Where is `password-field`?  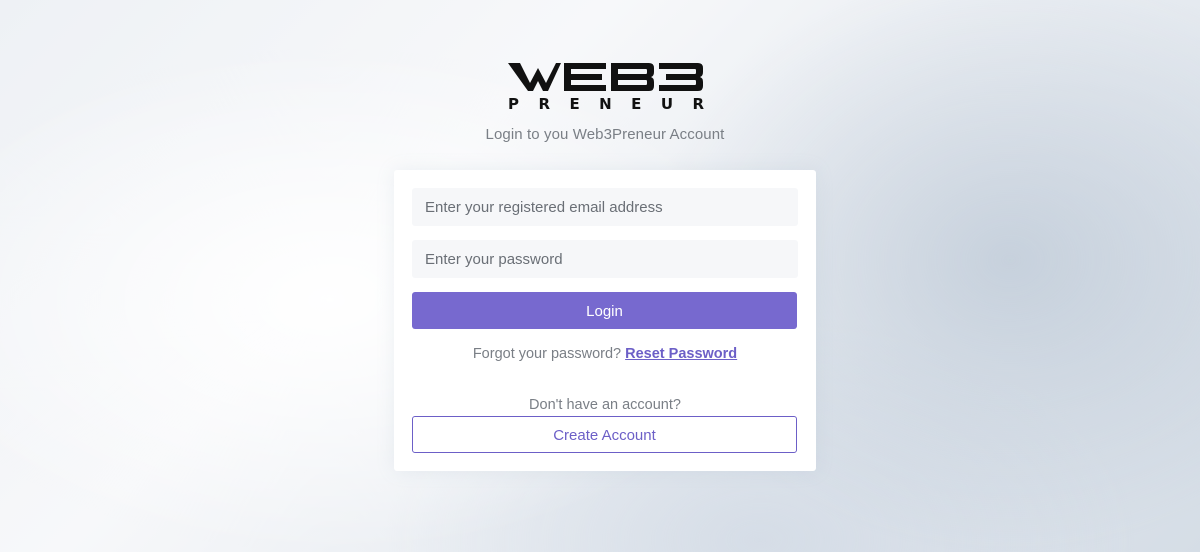
password-field is located at coordinates (605, 259).